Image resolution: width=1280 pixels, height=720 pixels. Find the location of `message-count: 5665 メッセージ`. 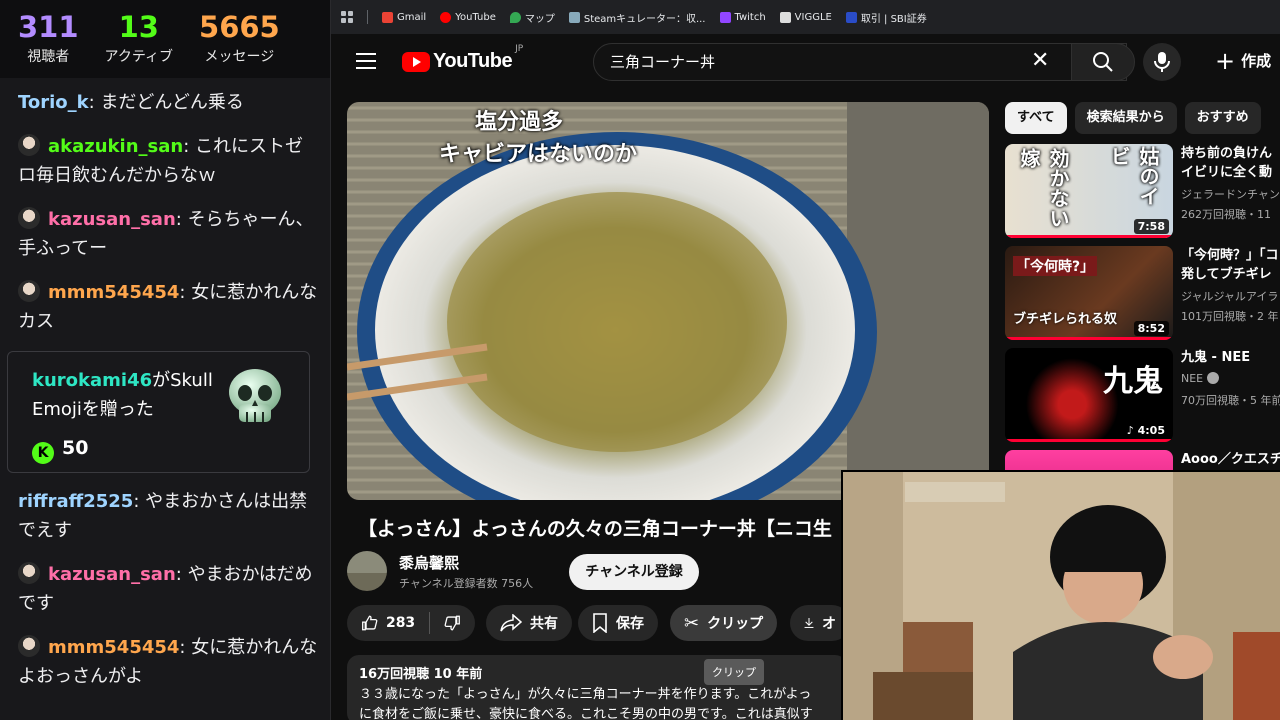

message-count: 5665 メッセージ is located at coordinates (239, 44).